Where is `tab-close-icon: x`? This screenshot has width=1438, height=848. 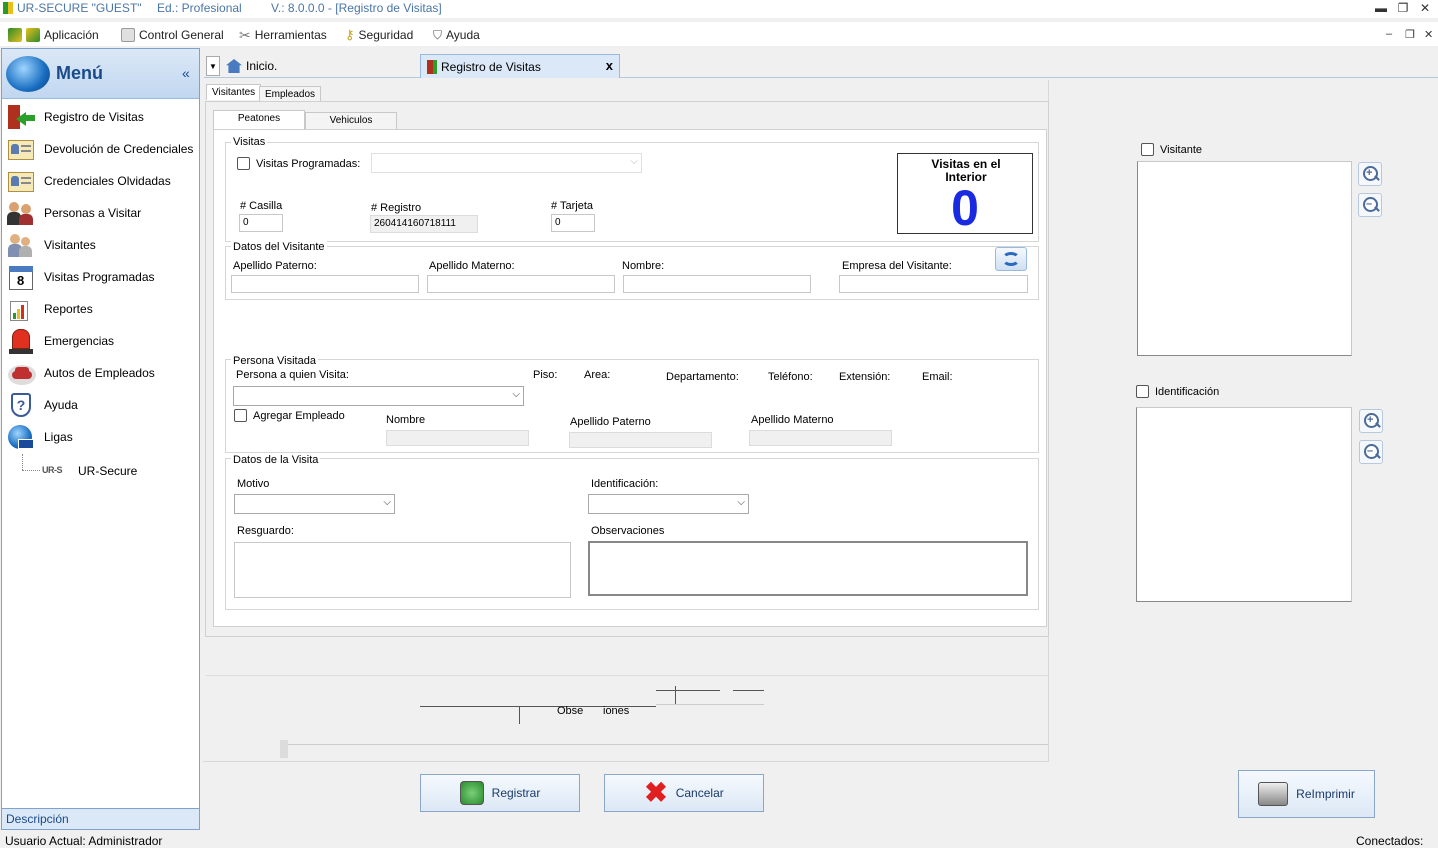 tab-close-icon: x is located at coordinates (609, 65).